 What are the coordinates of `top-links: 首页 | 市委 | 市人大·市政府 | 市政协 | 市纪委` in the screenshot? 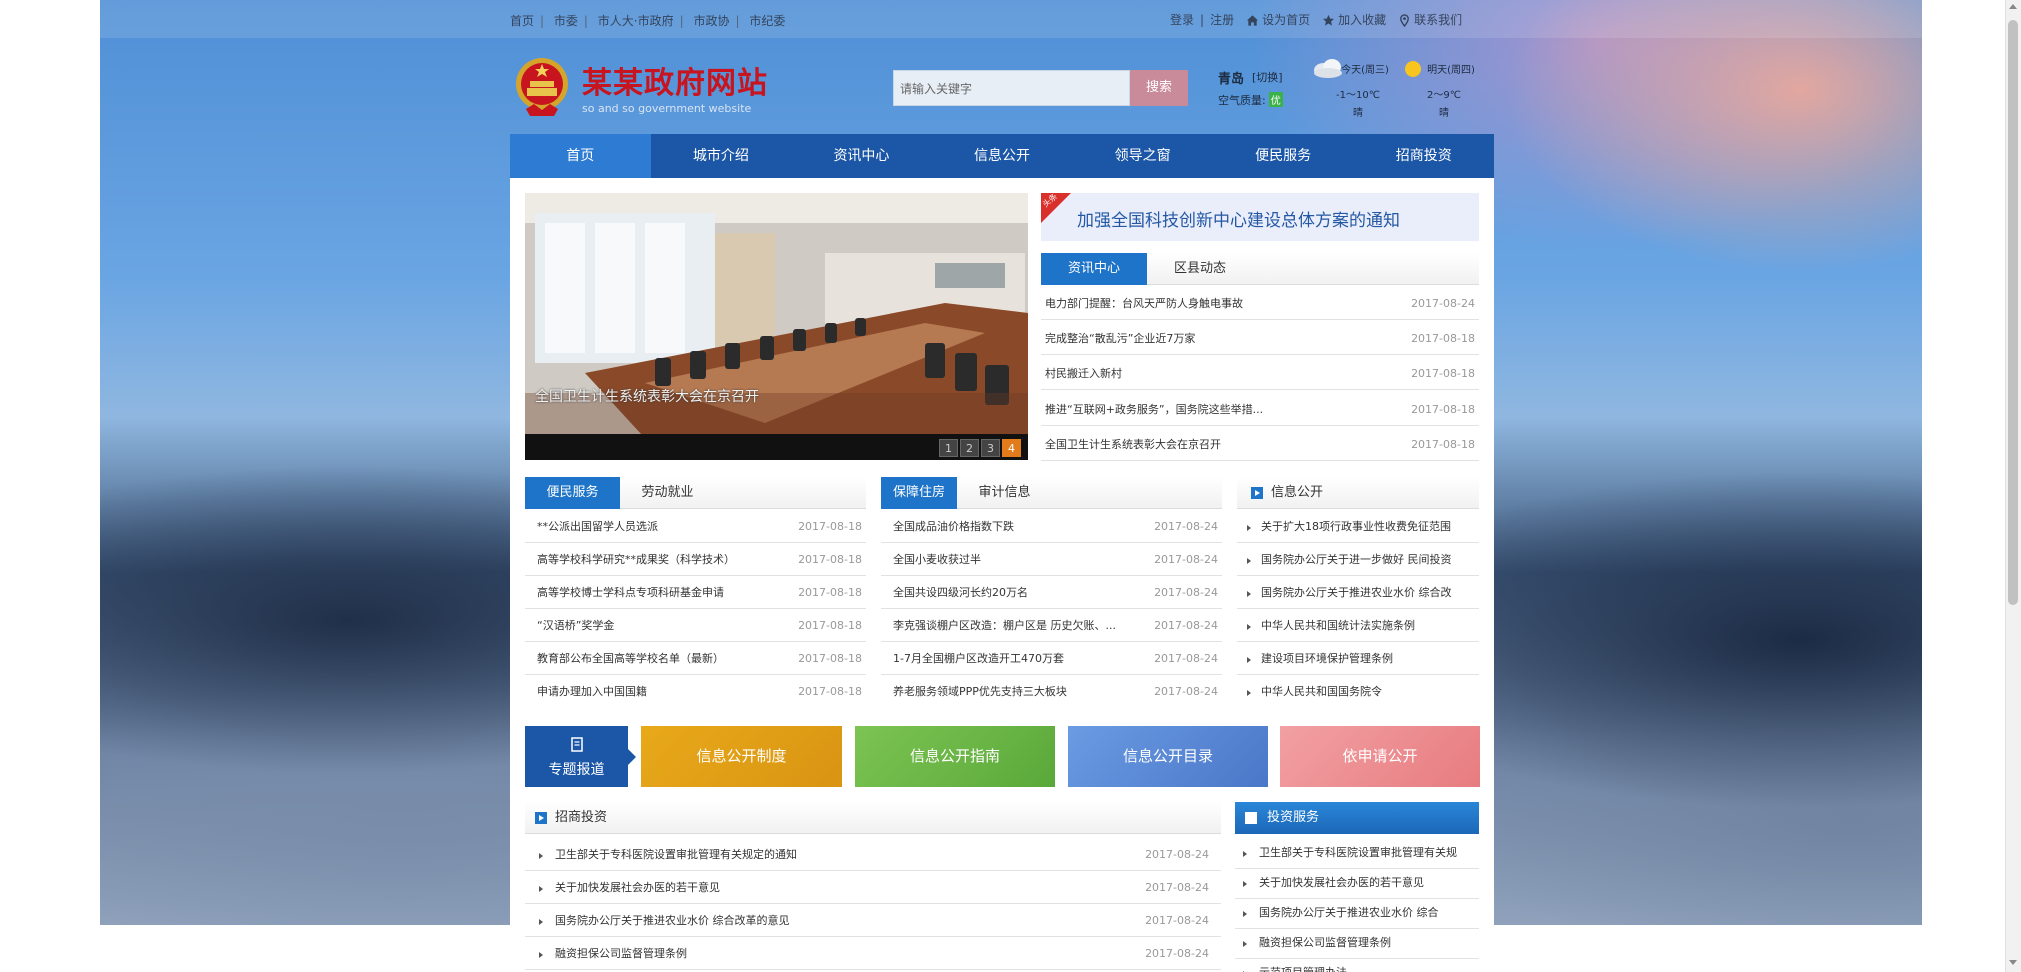 It's located at (648, 21).